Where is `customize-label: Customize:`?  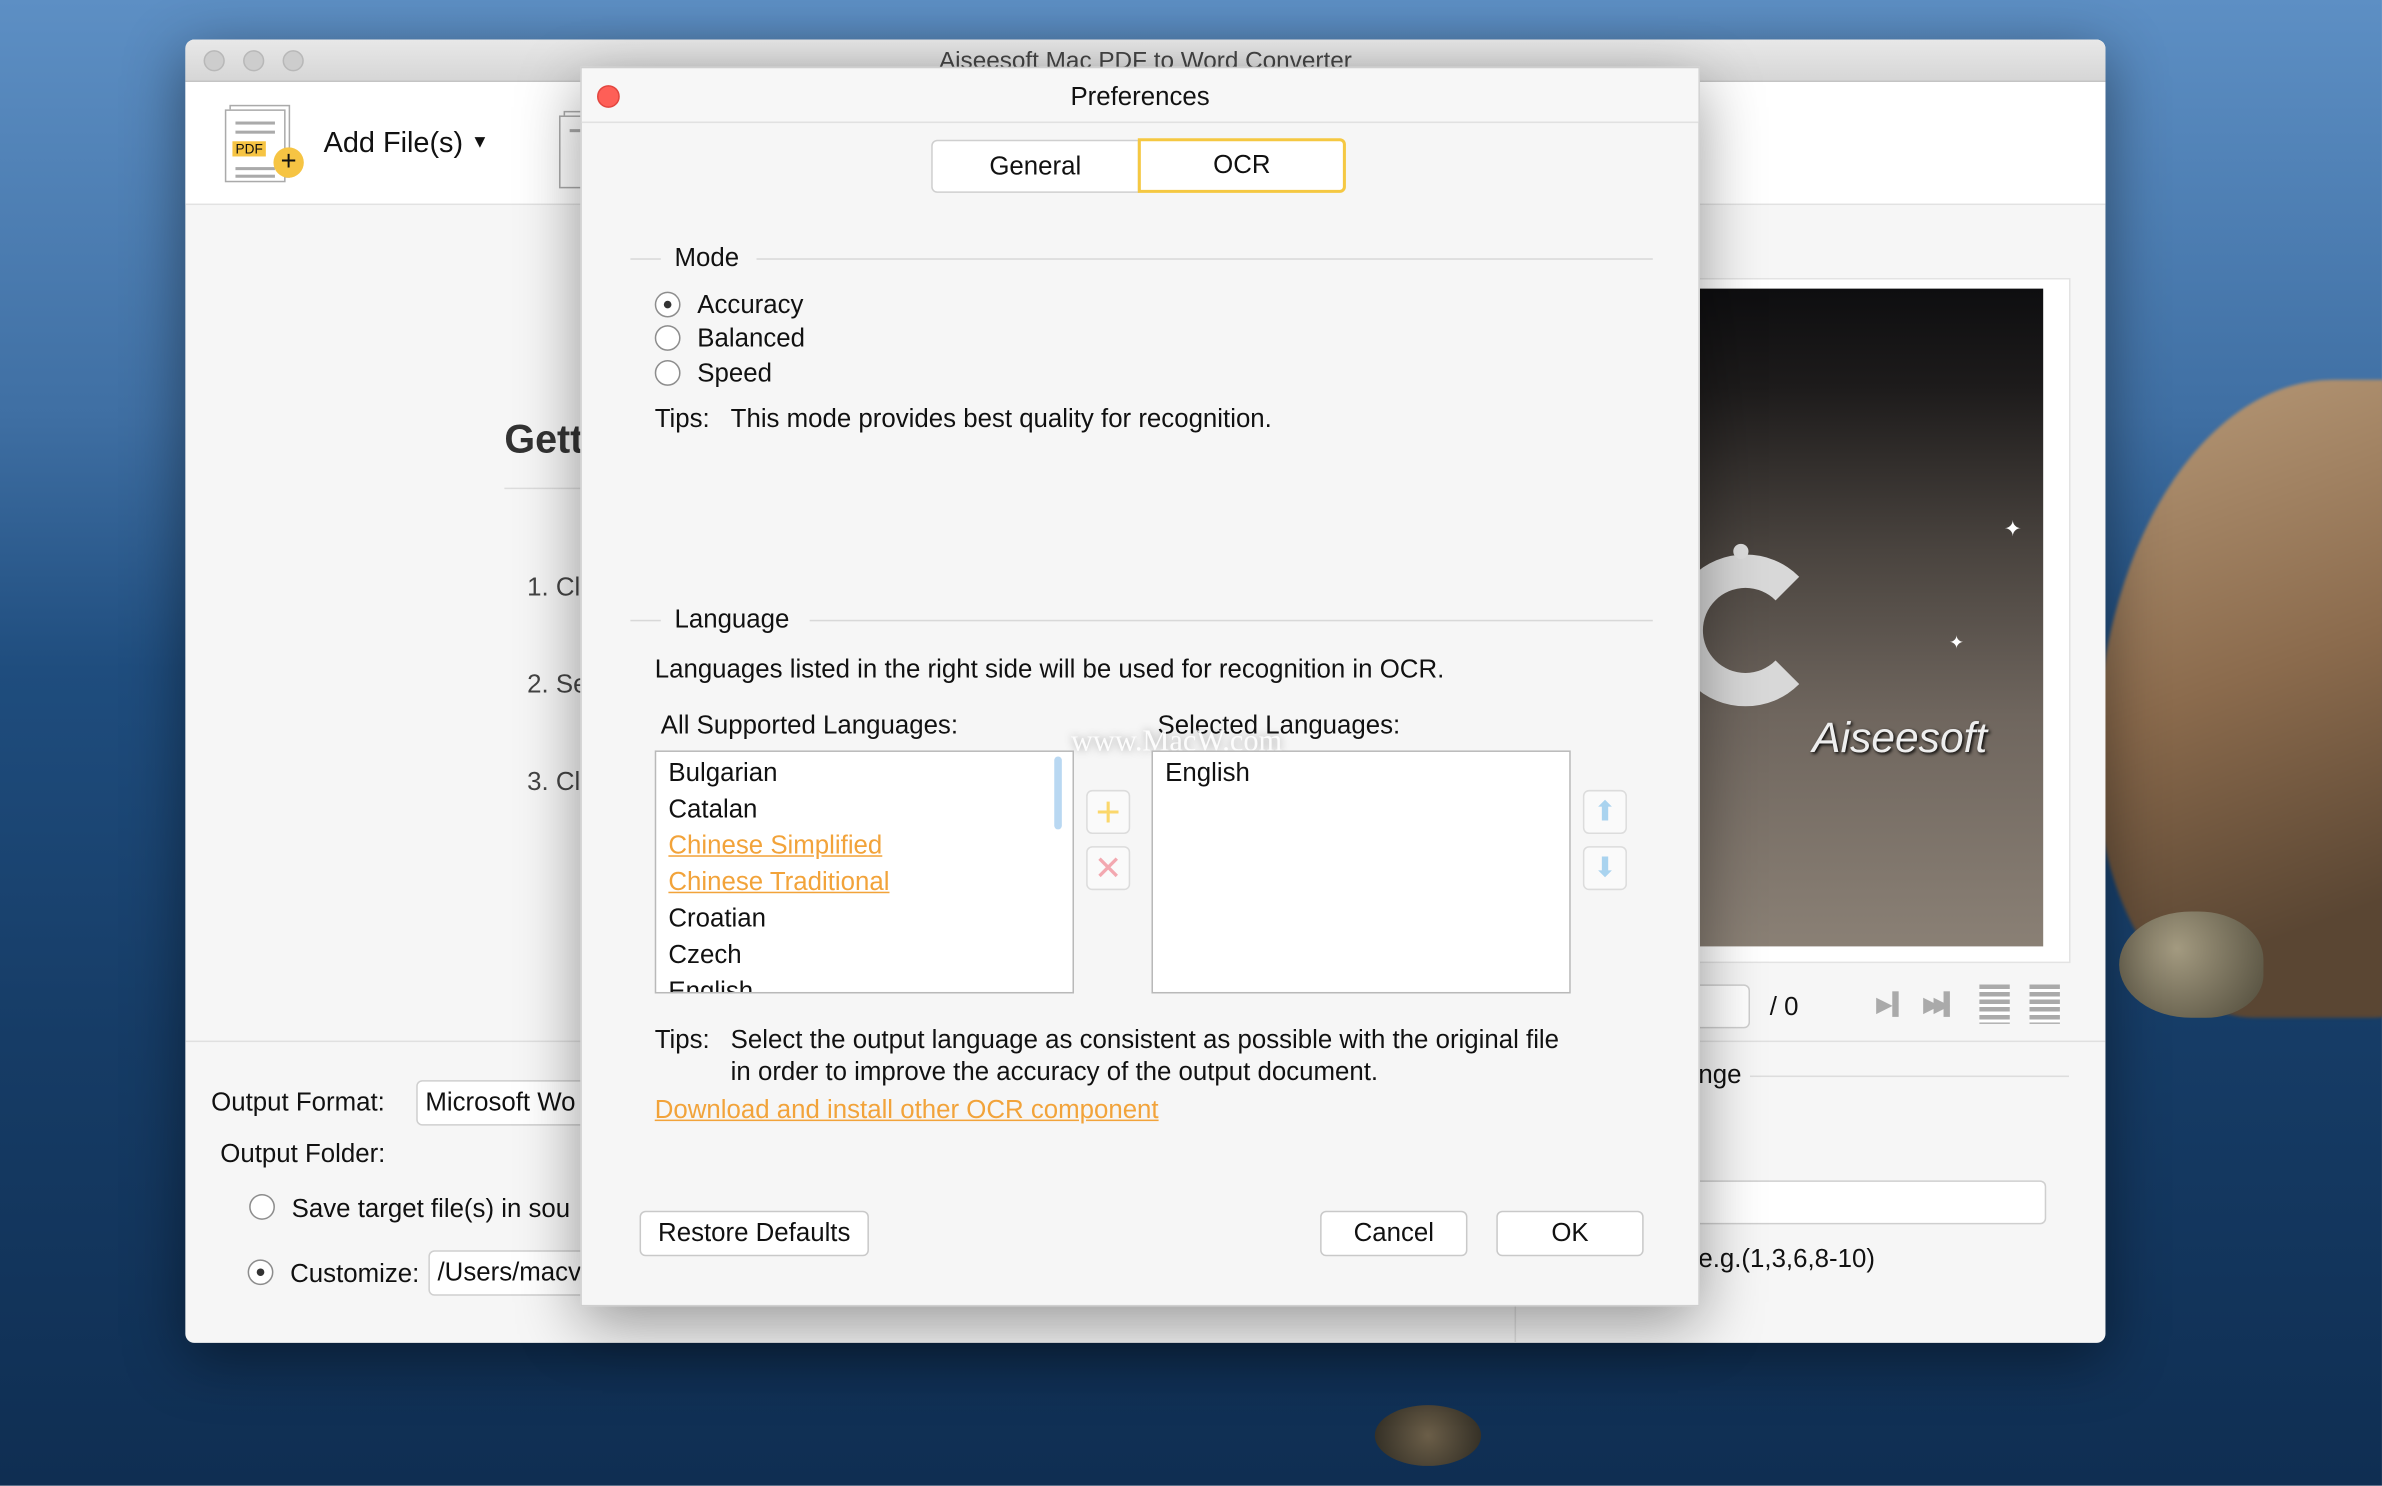
customize-label: Customize: is located at coordinates (355, 1274).